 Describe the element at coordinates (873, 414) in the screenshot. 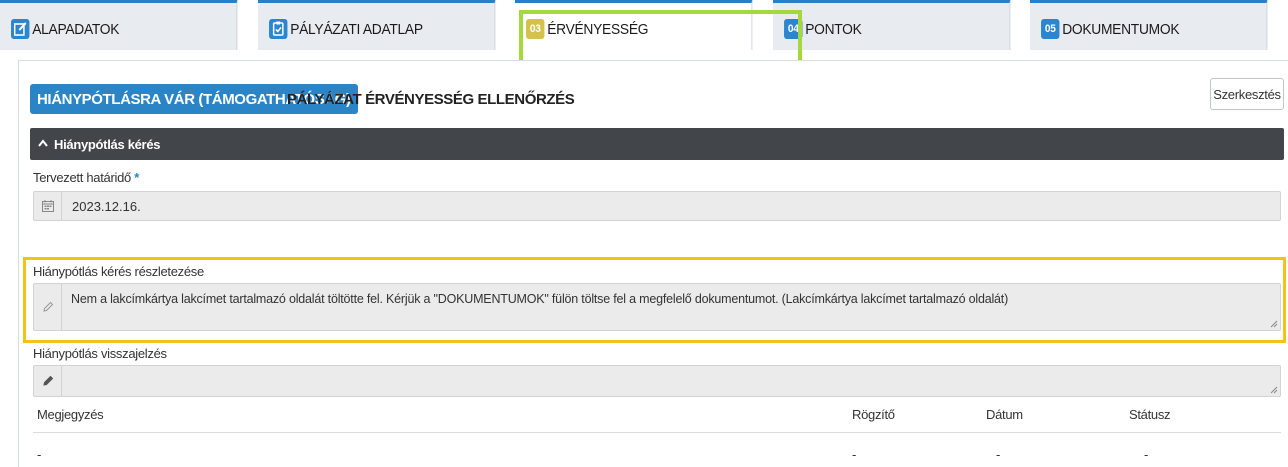

I see `table-header-rogzito: Rögzítő` at that location.